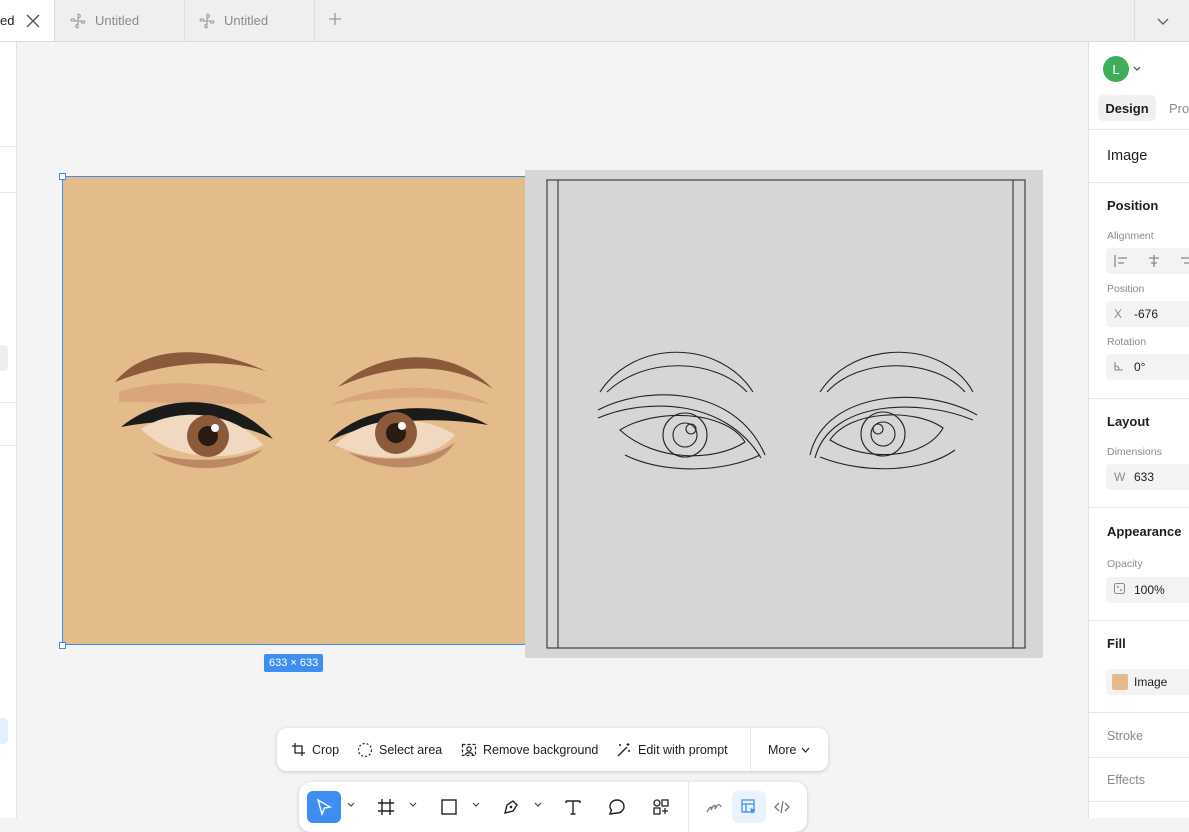 This screenshot has height=832, width=1189. I want to click on frame-icon, so click(386, 807).